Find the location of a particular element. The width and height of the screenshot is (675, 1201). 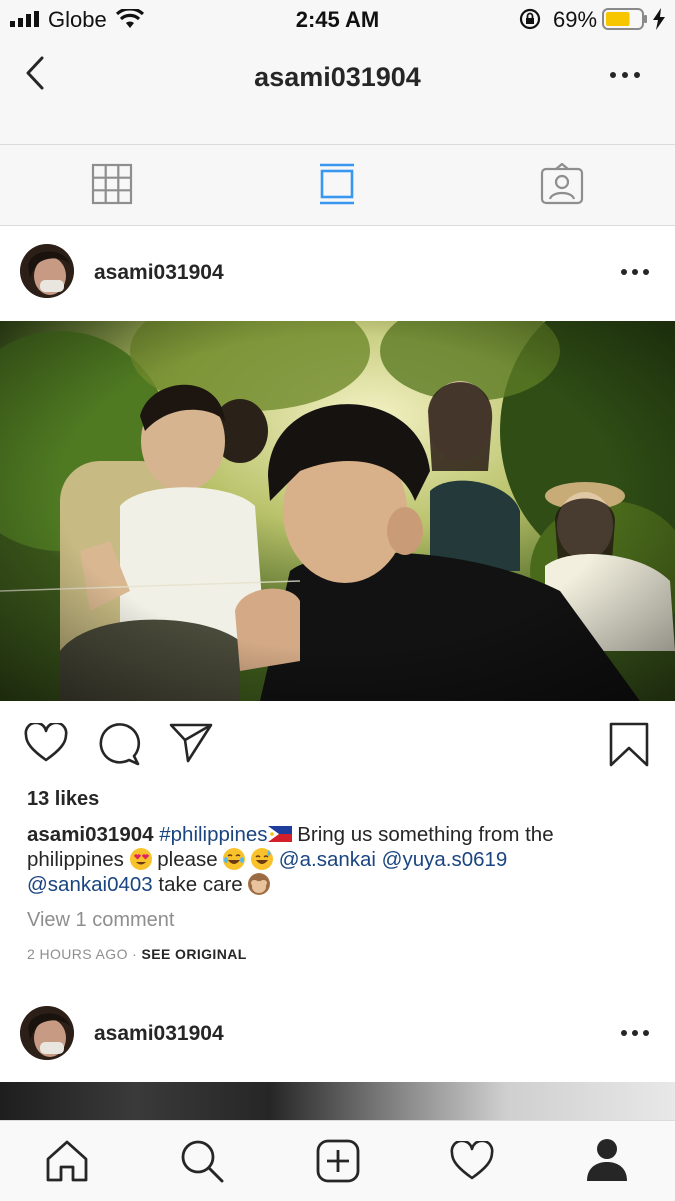

search-icon is located at coordinates (202, 1161).